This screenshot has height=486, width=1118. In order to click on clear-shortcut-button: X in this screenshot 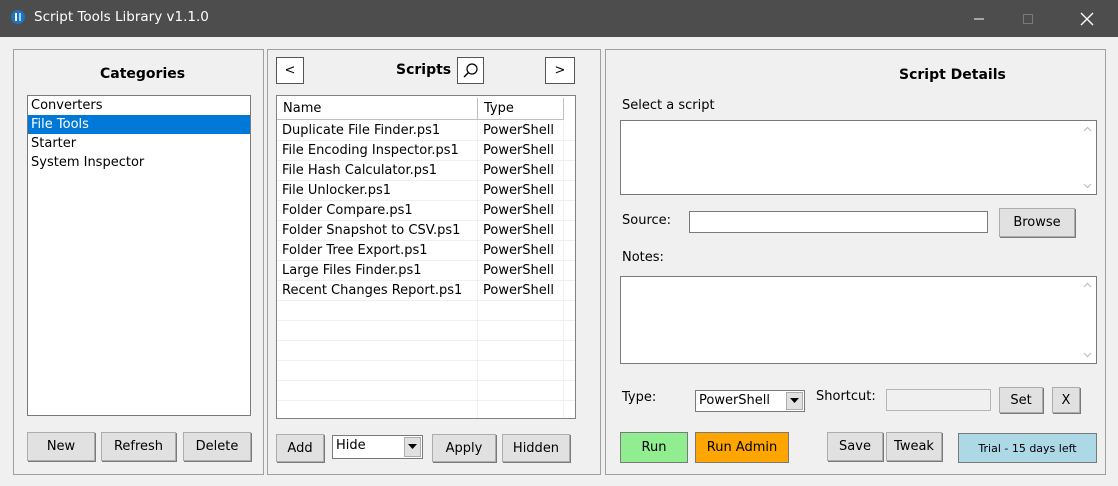, I will do `click(1066, 400)`.